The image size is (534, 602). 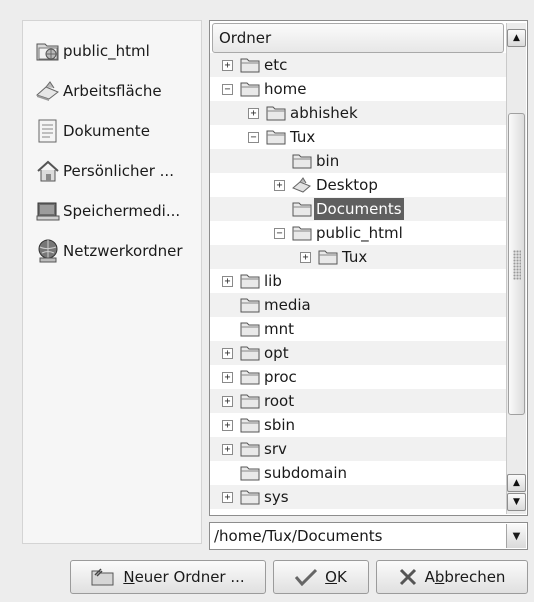 I want to click on storage-media-icon, so click(x=48, y=211).